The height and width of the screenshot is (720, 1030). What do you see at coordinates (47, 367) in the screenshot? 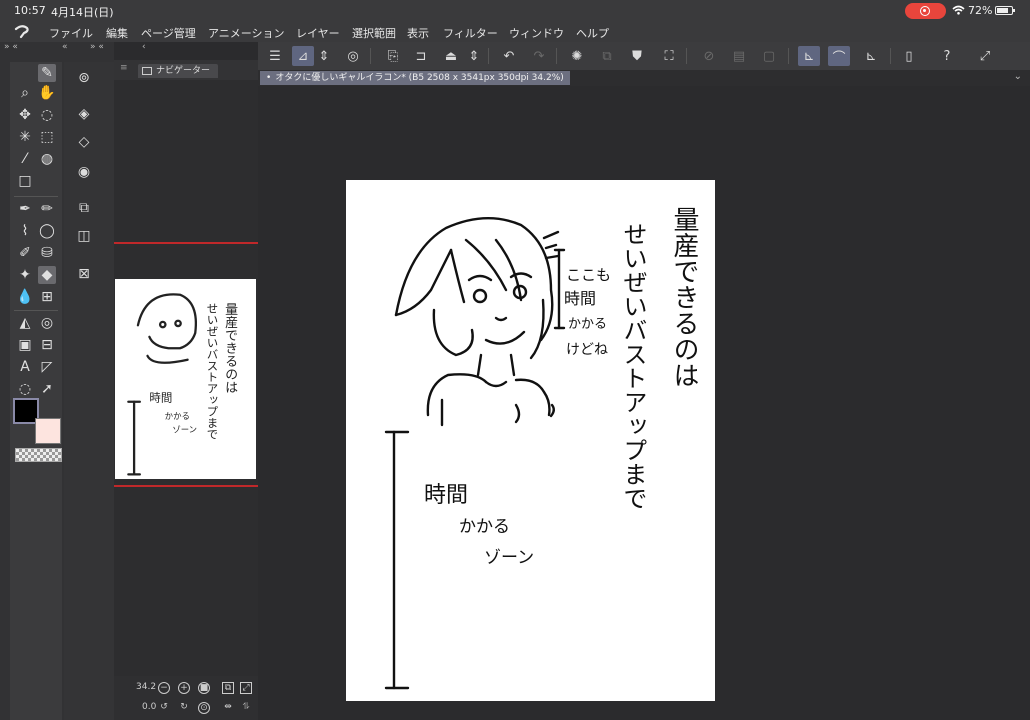
I see `ruler-icon: ◸` at bounding box center [47, 367].